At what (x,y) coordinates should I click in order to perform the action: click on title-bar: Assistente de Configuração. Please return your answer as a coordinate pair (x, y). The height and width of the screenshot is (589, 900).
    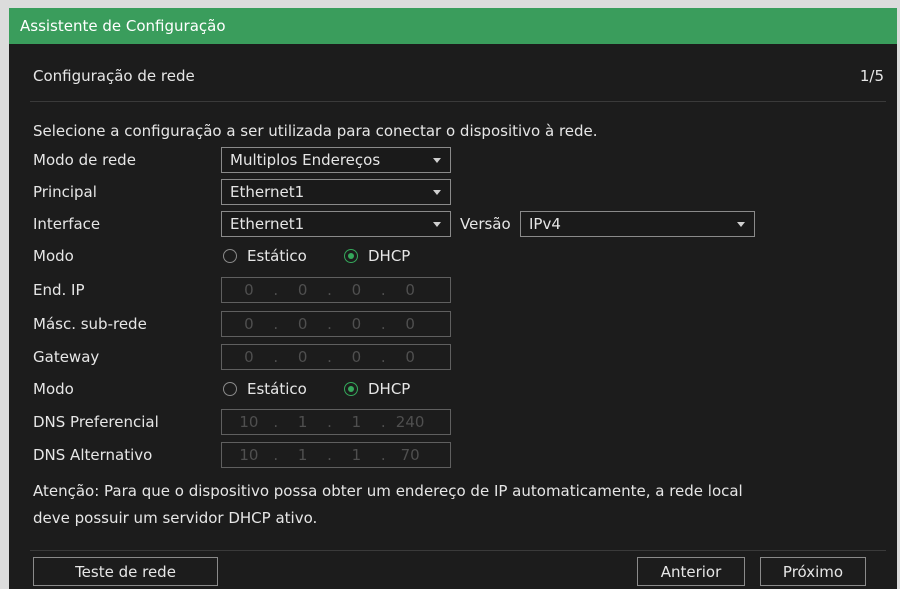
    Looking at the image, I should click on (453, 26).